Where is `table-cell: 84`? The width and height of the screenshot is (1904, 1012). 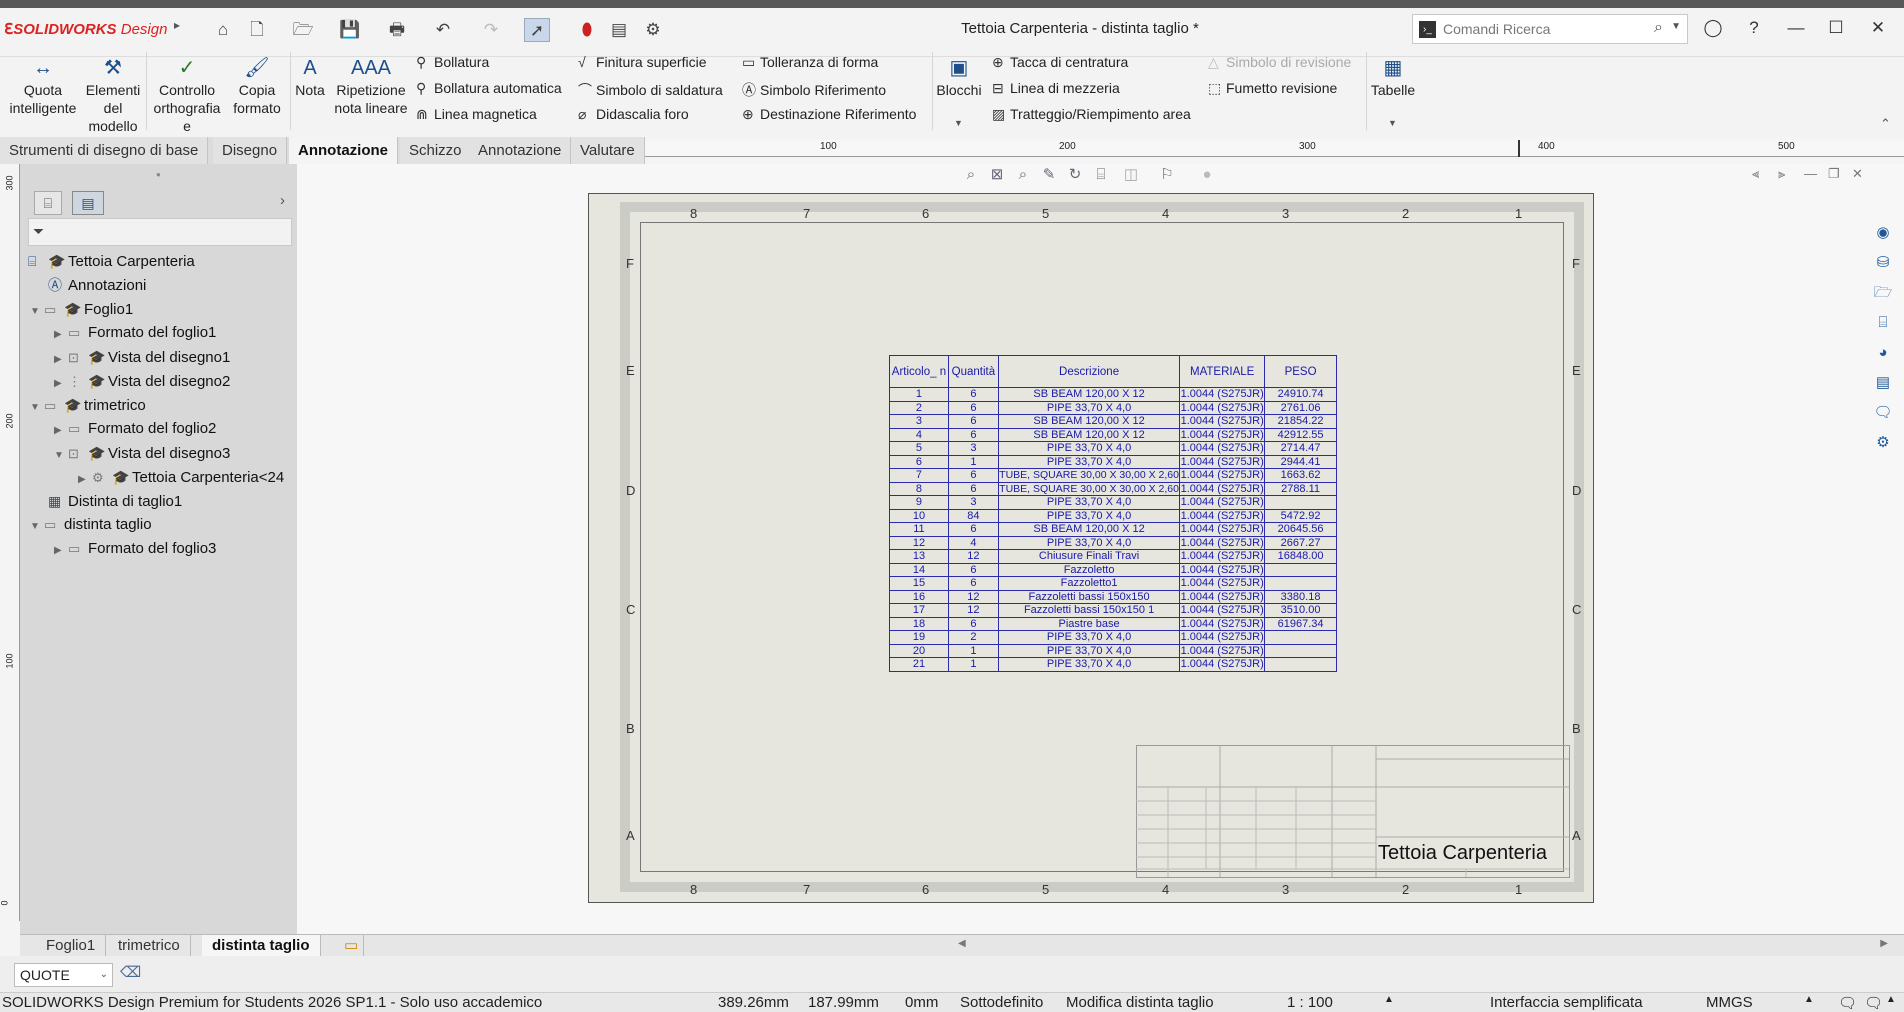
table-cell: 84 is located at coordinates (973, 515).